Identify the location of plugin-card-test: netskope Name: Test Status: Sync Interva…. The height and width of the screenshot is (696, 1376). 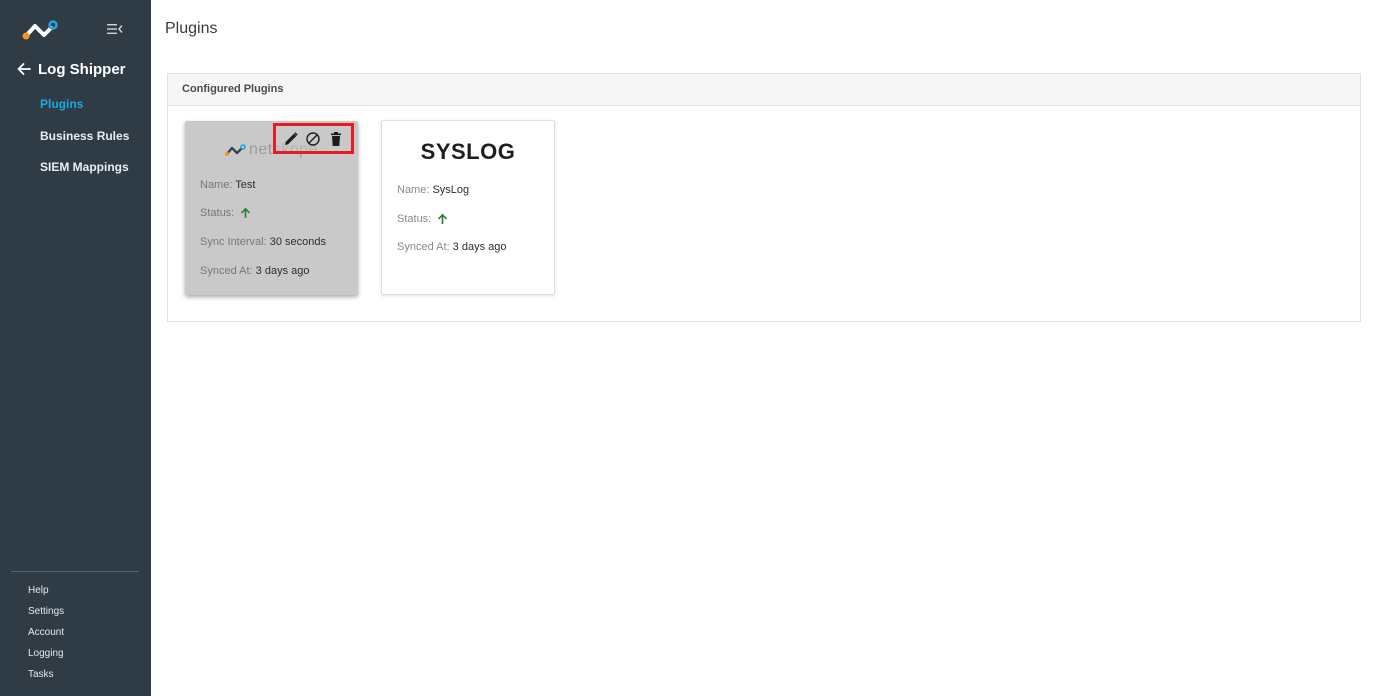
(271, 208).